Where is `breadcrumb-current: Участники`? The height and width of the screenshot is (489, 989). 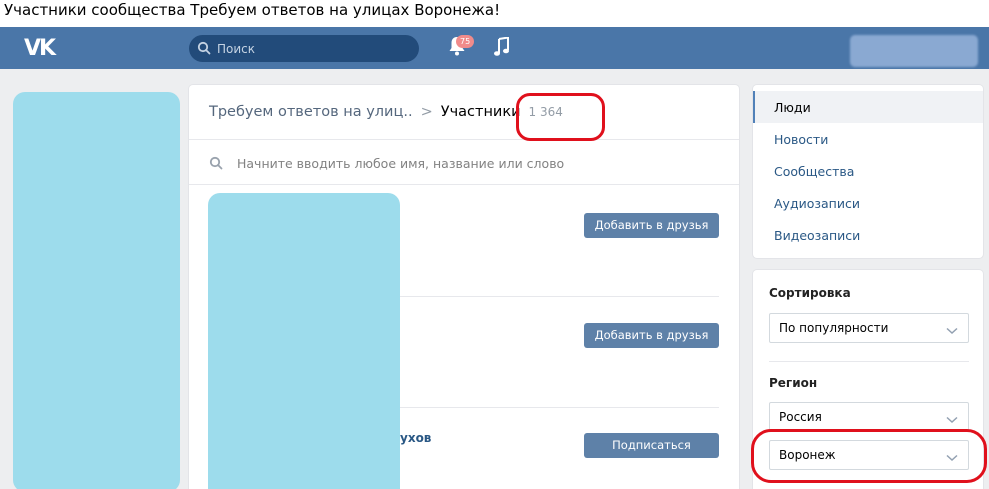 breadcrumb-current: Участники is located at coordinates (480, 112).